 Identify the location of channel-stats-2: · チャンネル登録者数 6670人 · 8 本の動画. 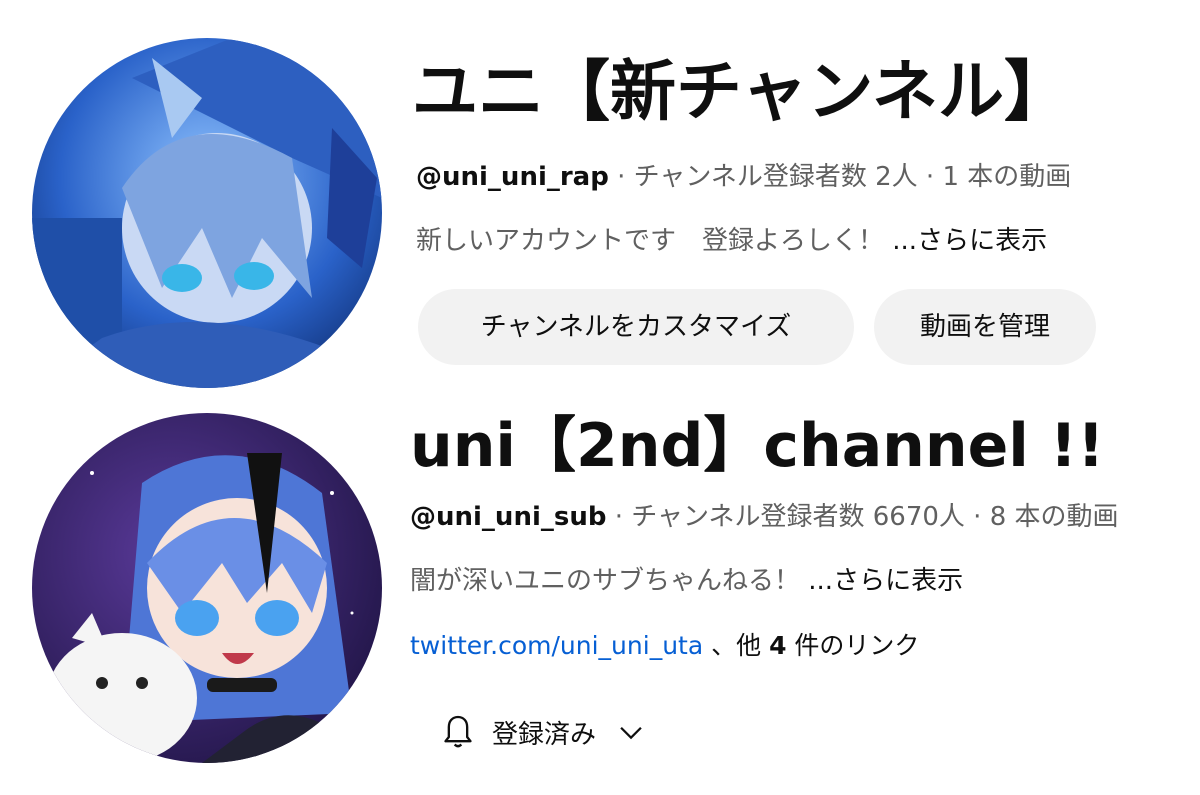
(862, 517).